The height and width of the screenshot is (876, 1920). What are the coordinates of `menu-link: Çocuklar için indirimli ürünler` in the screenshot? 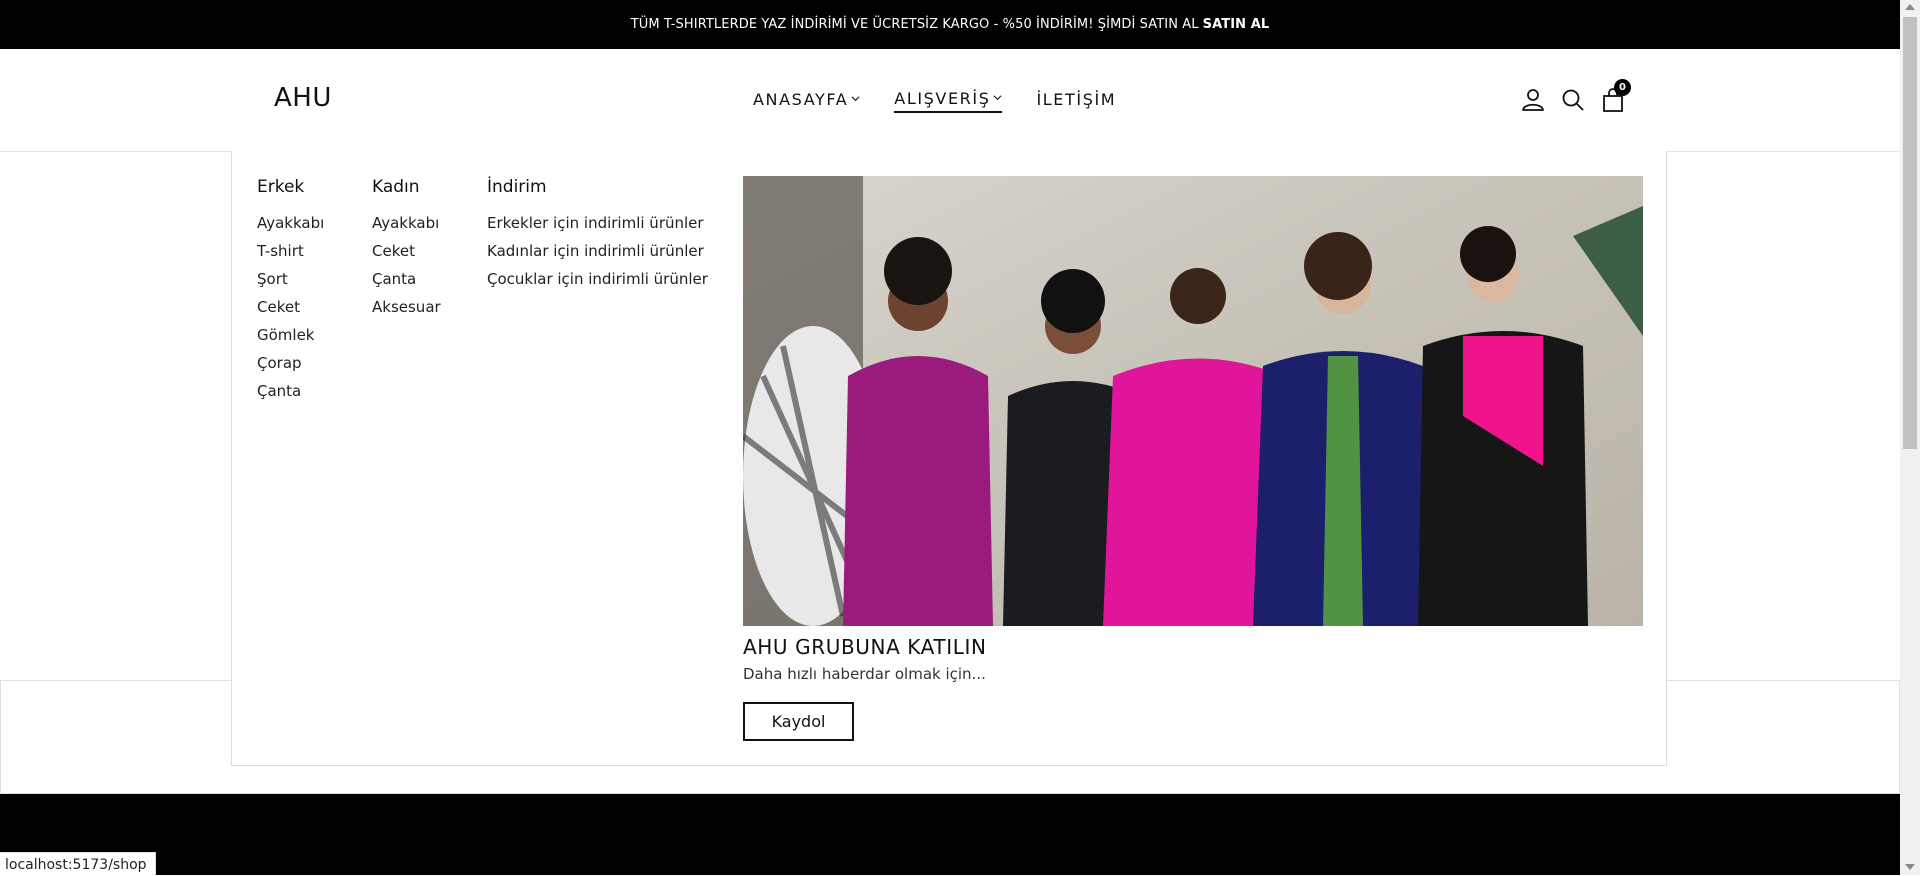 It's located at (597, 279).